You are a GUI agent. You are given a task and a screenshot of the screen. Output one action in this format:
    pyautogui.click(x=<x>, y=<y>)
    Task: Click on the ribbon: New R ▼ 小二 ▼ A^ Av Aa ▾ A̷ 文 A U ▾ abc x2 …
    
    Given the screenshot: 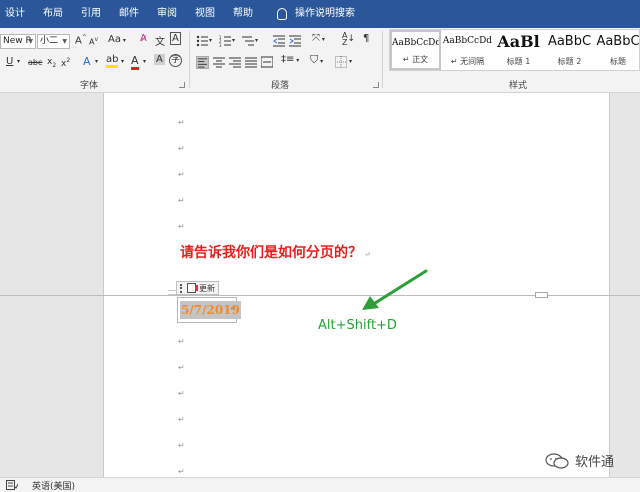 What is the action you would take?
    pyautogui.click(x=320, y=60)
    